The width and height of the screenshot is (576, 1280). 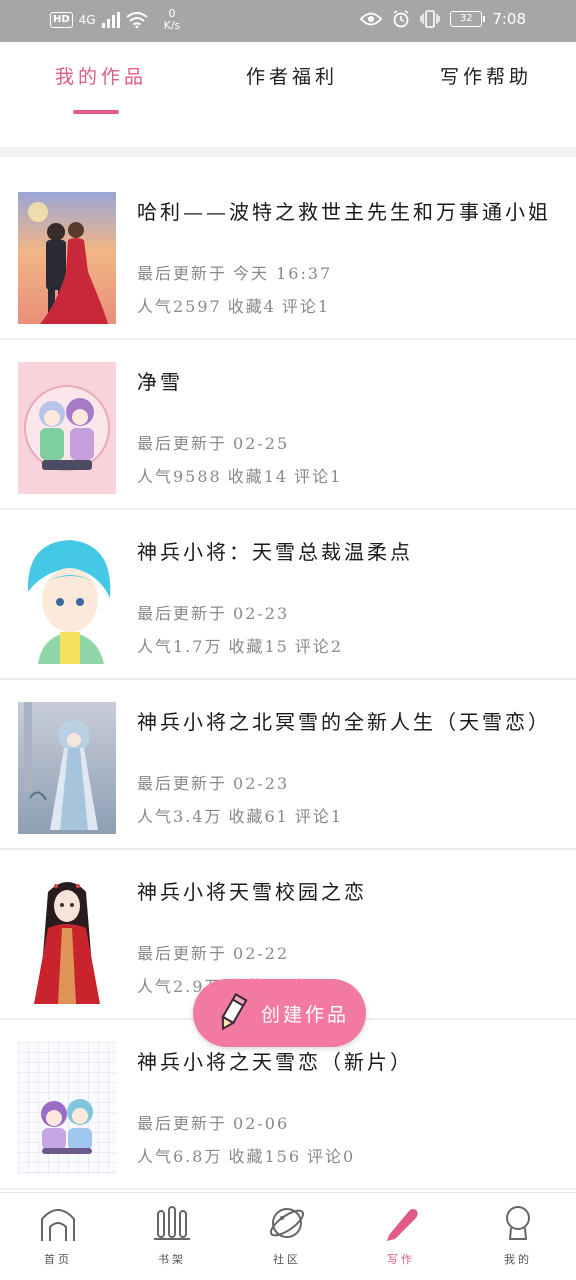 I want to click on signal-icon, so click(x=110, y=20).